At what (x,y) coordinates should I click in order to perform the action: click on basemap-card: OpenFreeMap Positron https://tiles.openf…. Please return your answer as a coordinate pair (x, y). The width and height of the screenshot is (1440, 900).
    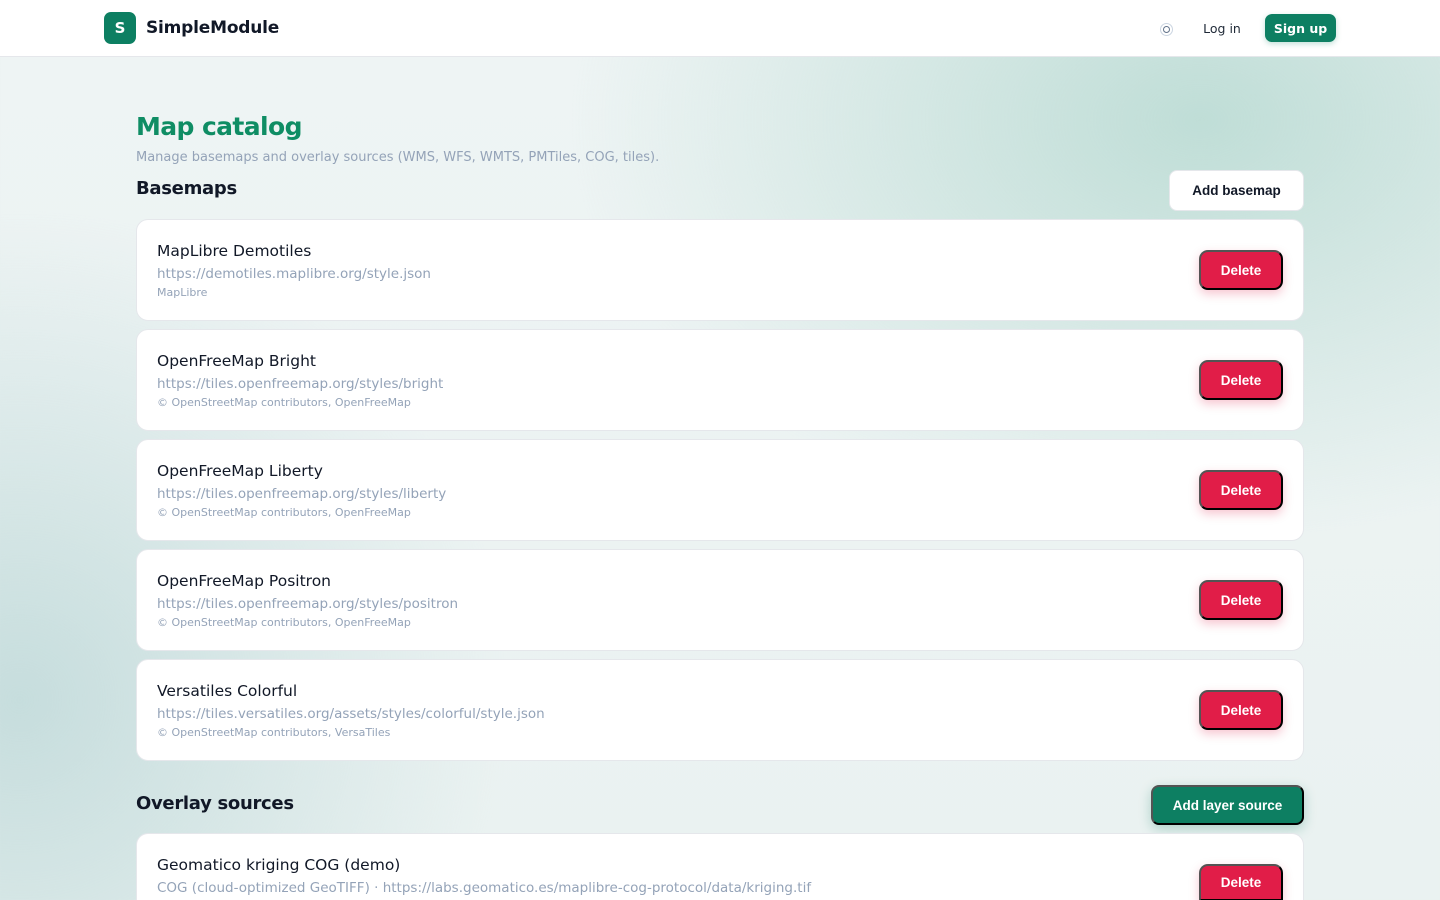
    Looking at the image, I should click on (720, 600).